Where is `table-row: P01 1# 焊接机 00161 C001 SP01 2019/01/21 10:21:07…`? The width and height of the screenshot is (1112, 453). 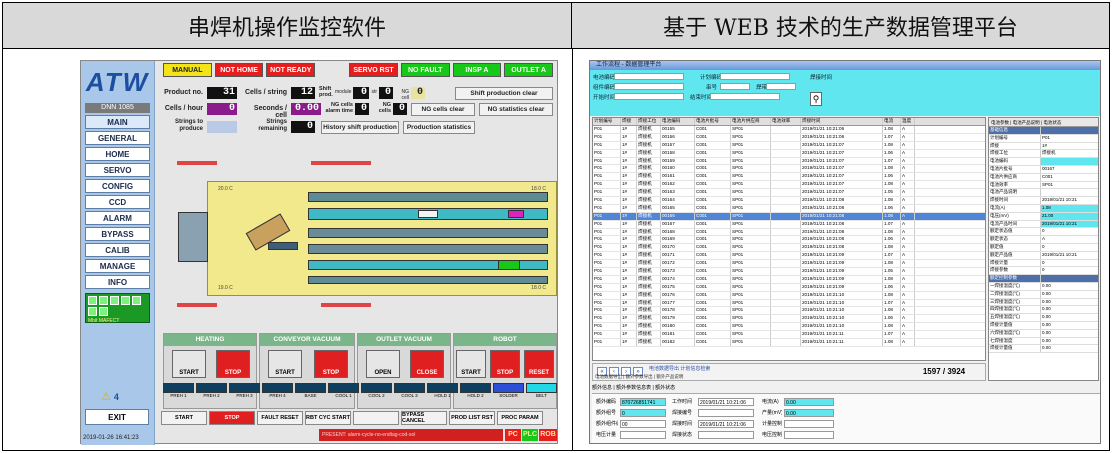
table-row: P01 1# 焊接机 00161 C001 SP01 2019/01/21 10:21:07… is located at coordinates (789, 177).